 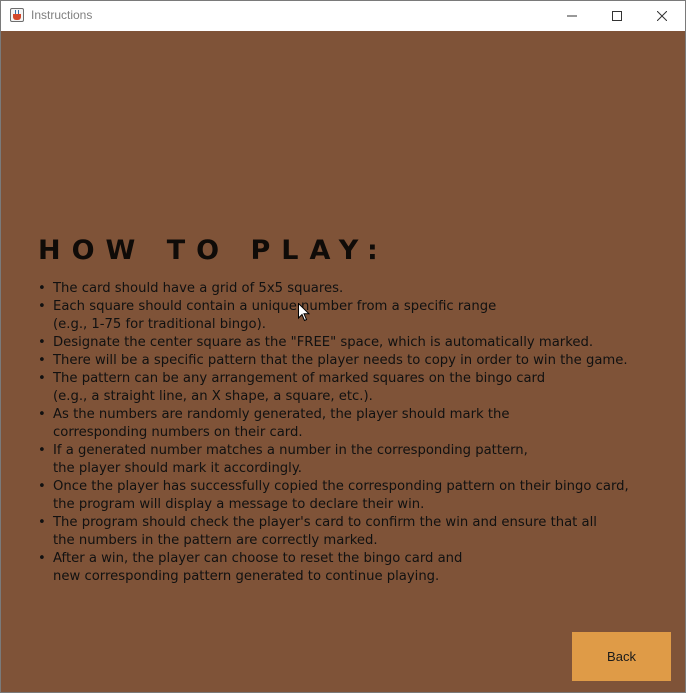 I want to click on maximize-icon, so click(x=617, y=16).